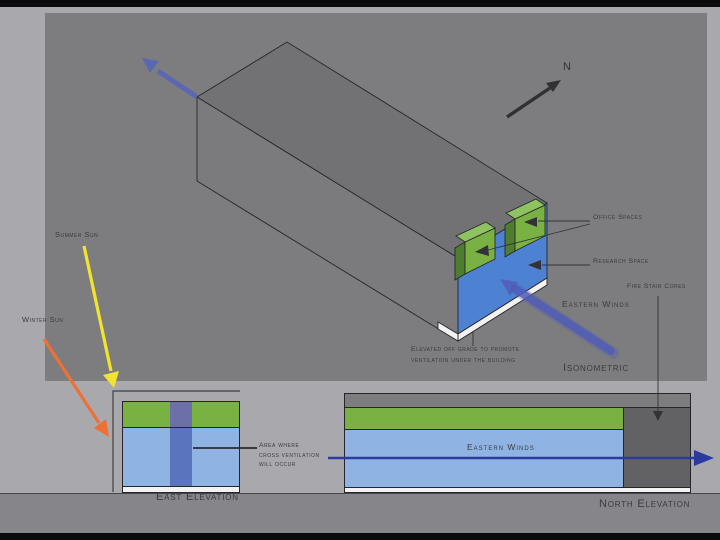 This screenshot has width=720, height=540. What do you see at coordinates (181, 457) in the screenshot?
I see `east-cross-ventilation-band` at bounding box center [181, 457].